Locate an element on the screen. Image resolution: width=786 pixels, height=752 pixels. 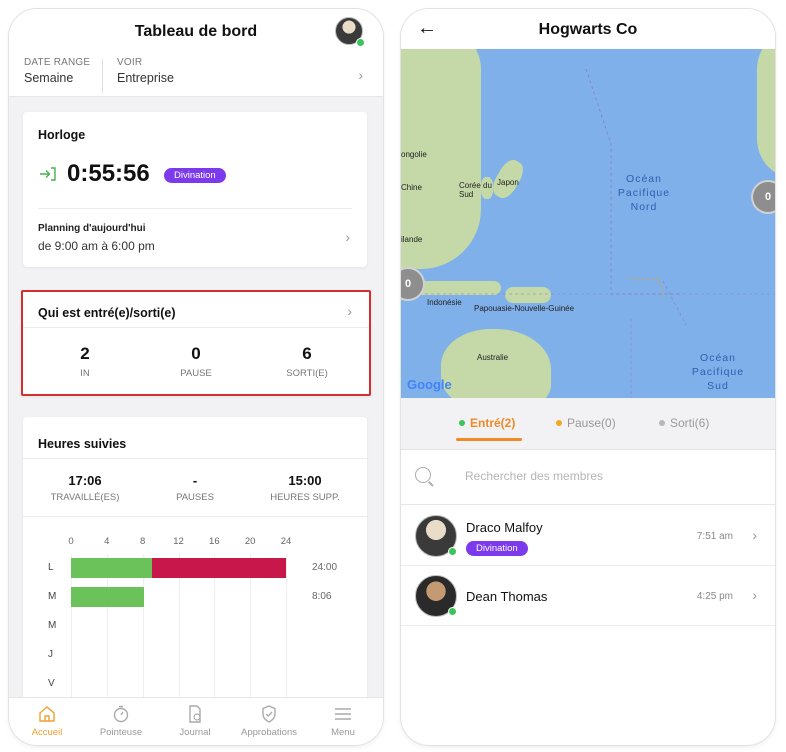
stat-value: 2 is located at coordinates (85, 353).